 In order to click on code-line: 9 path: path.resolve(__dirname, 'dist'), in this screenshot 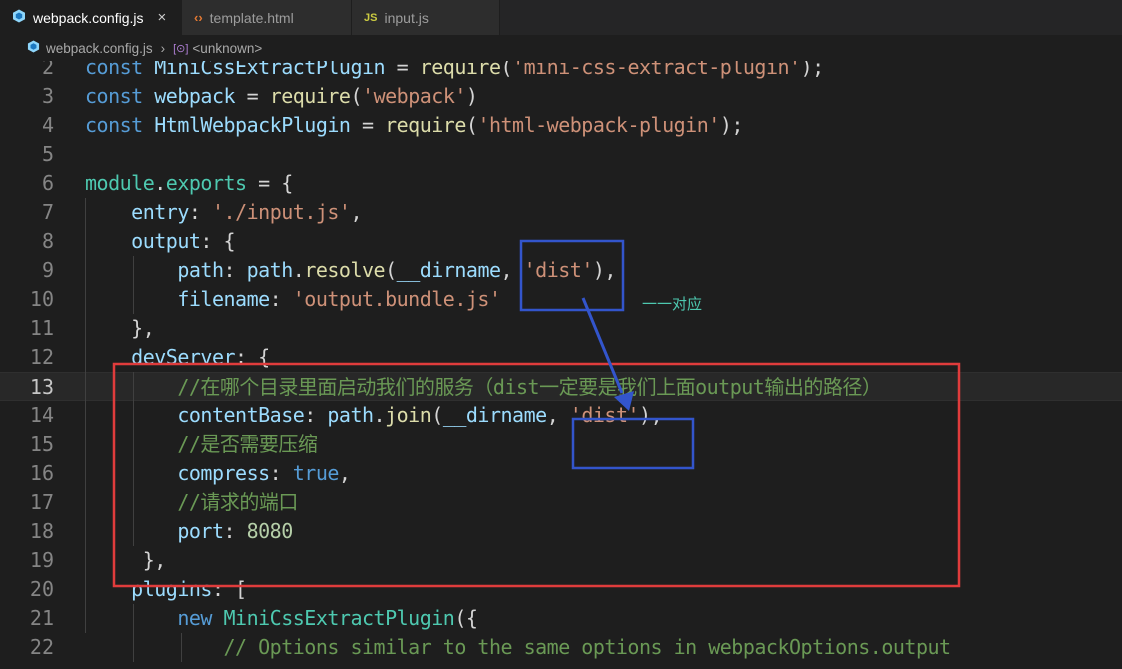, I will do `click(561, 270)`.